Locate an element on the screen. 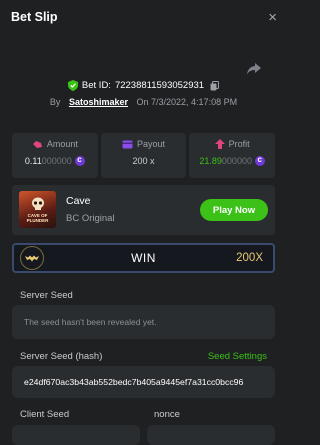 The width and height of the screenshot is (320, 445). server-seed-hash-label: Server Seed (hash) is located at coordinates (61, 356).